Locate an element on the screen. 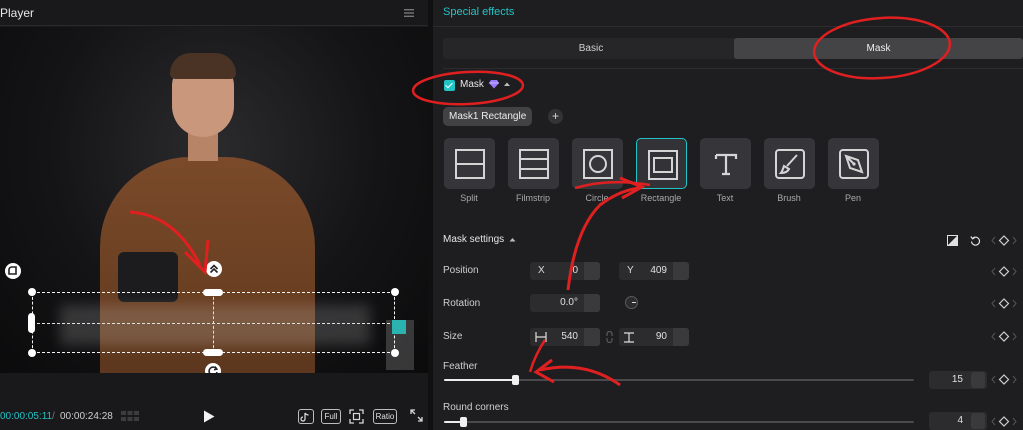 The height and width of the screenshot is (430, 1023). position-y-stepper is located at coordinates (681, 271).